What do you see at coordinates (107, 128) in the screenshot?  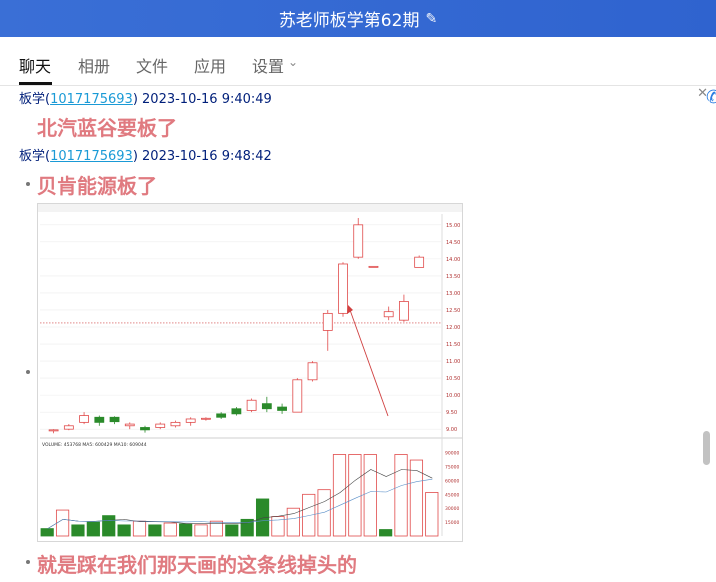 I see `message-text: 北汽蓝谷要板了` at bounding box center [107, 128].